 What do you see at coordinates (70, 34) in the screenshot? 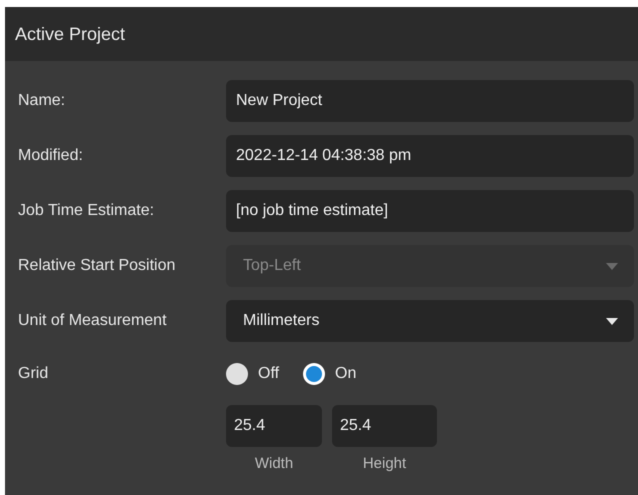
I see `panel-title: Active Project` at bounding box center [70, 34].